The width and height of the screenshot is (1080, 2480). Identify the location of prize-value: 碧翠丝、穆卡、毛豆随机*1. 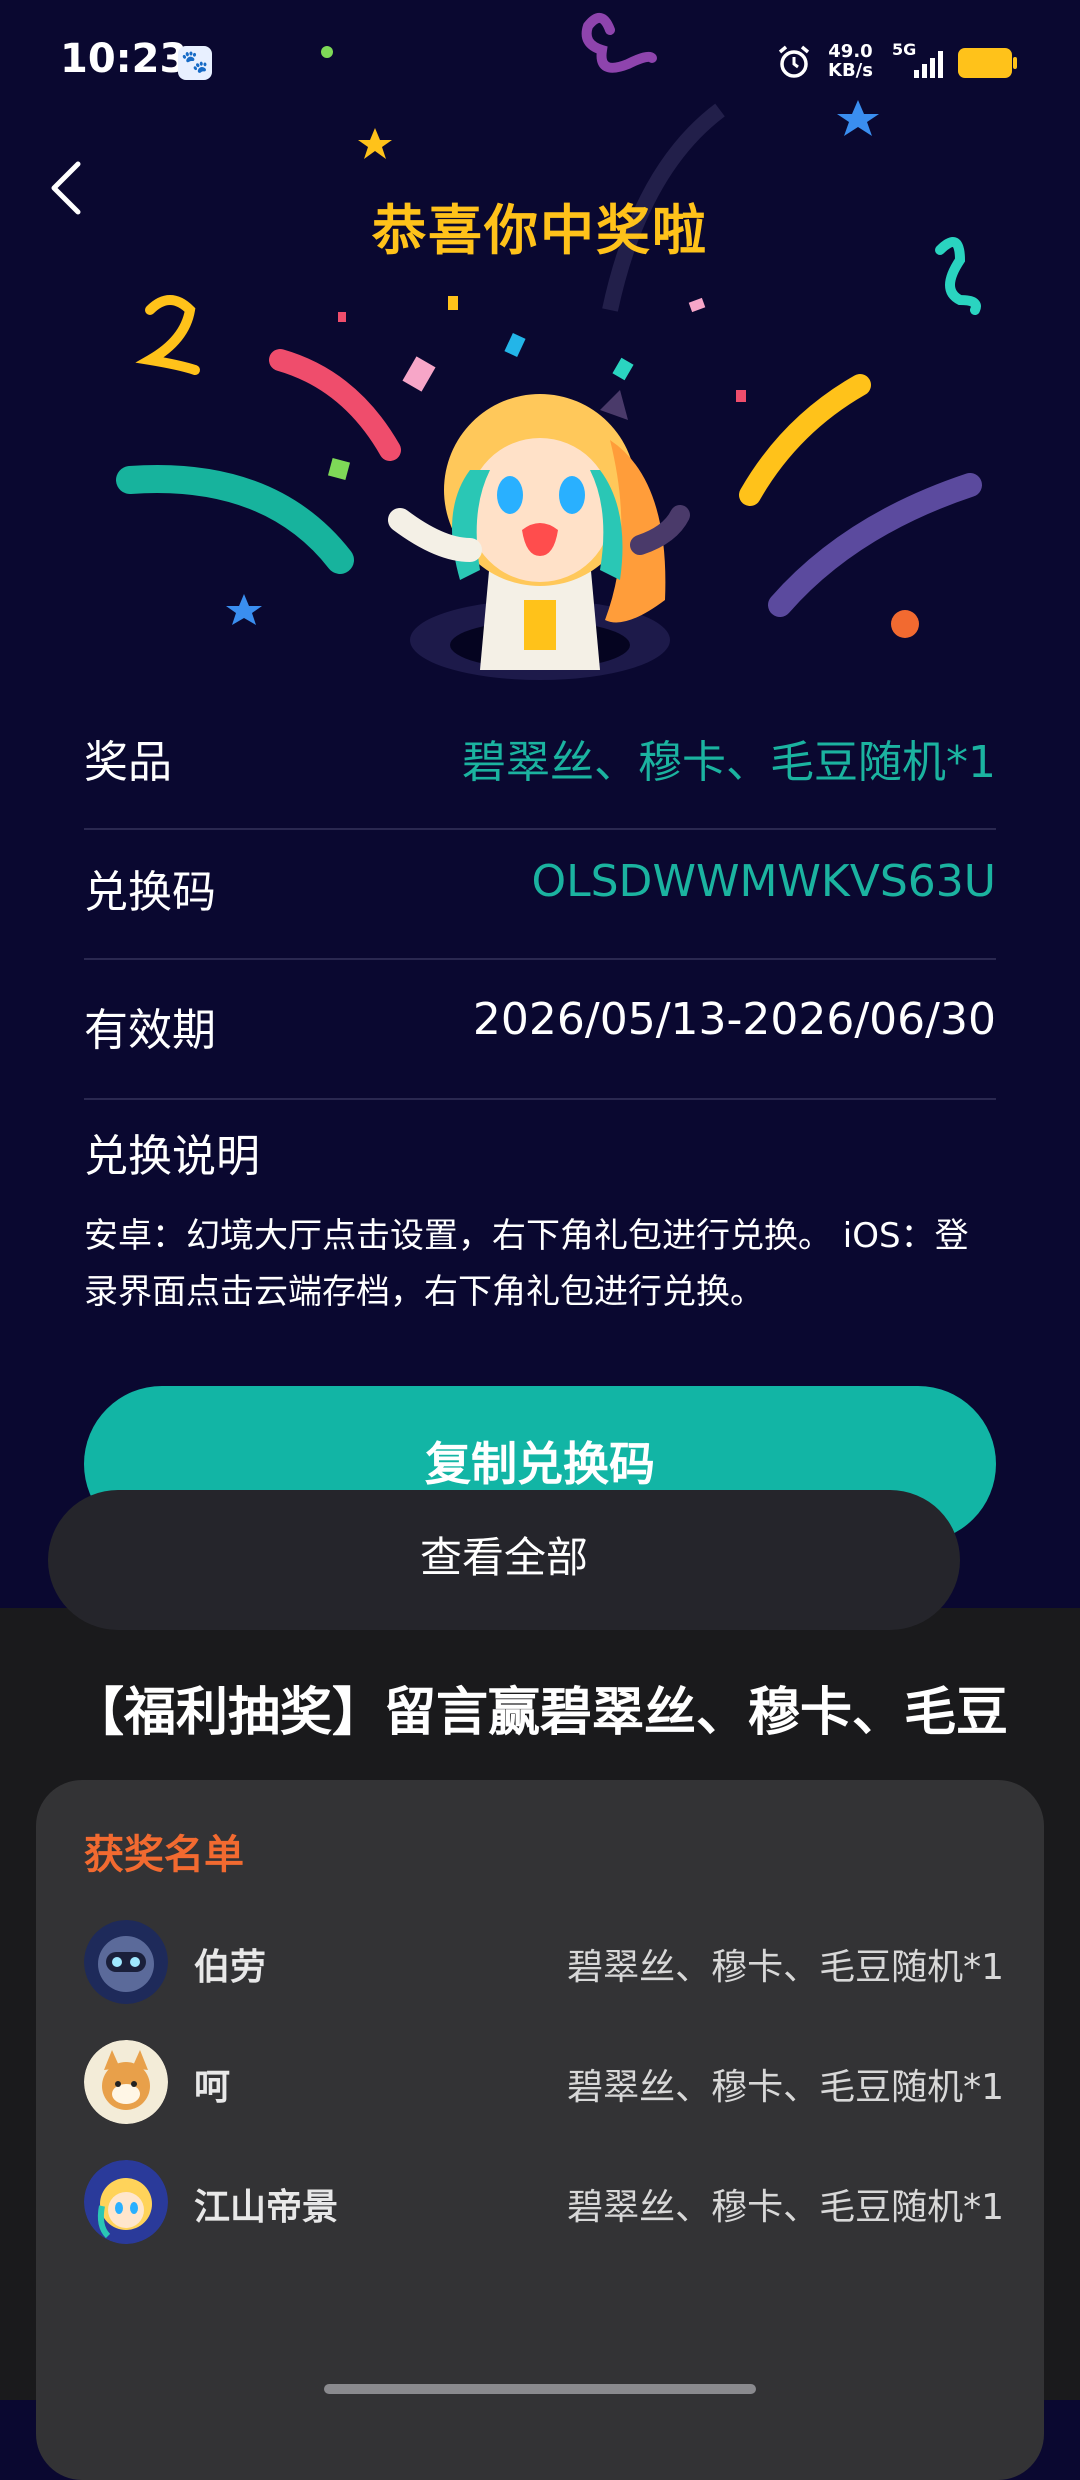
(729, 762).